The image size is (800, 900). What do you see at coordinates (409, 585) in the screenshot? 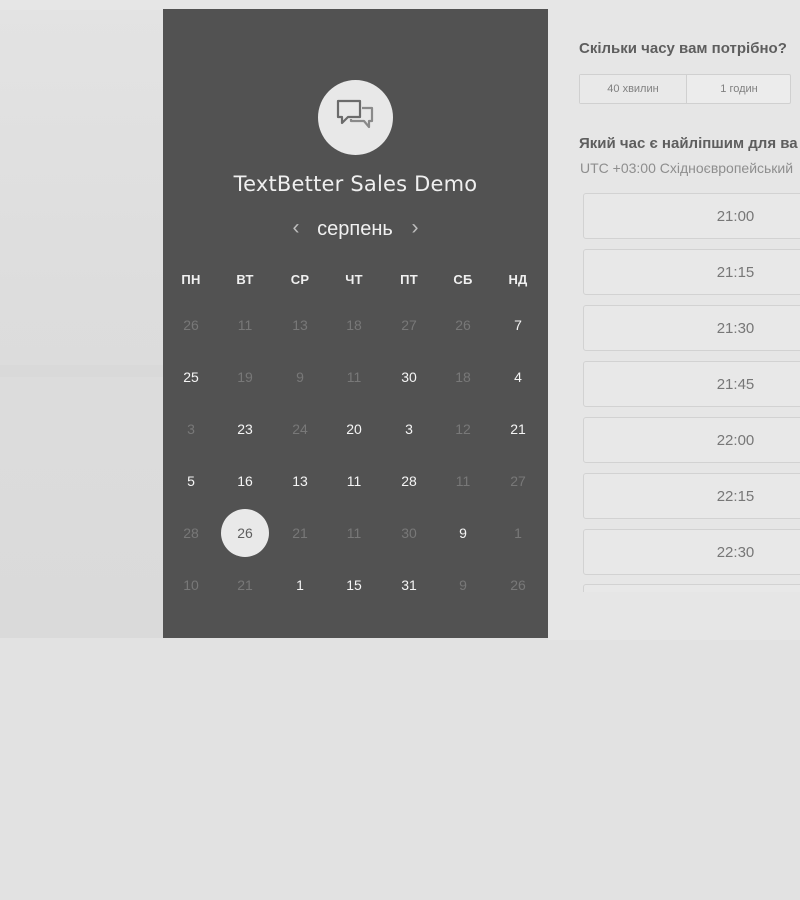
I see `calendar-day-available: 31` at bounding box center [409, 585].